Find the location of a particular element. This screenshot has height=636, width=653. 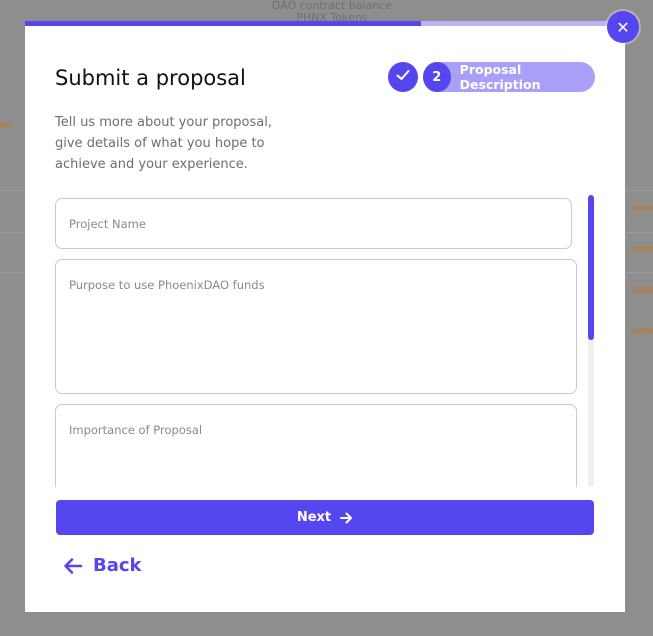

scrollbar-thumb is located at coordinates (591, 267).